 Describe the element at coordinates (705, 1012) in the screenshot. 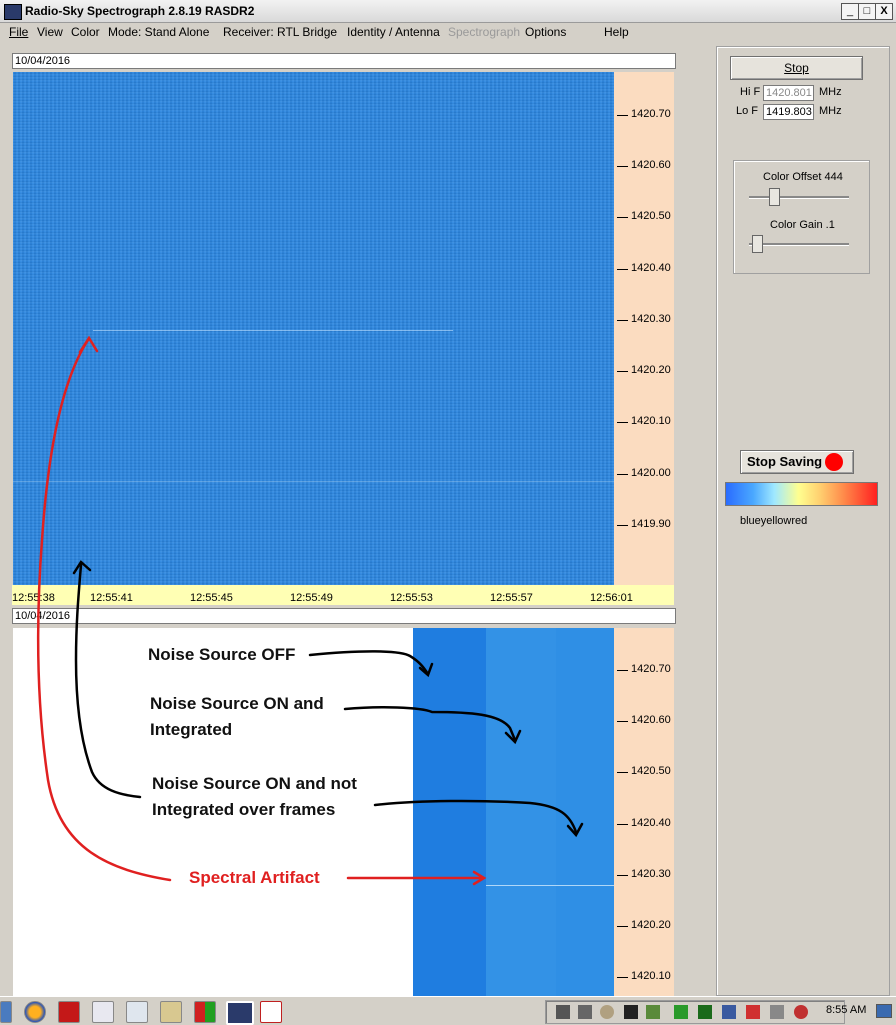

I see `battery-icon` at that location.